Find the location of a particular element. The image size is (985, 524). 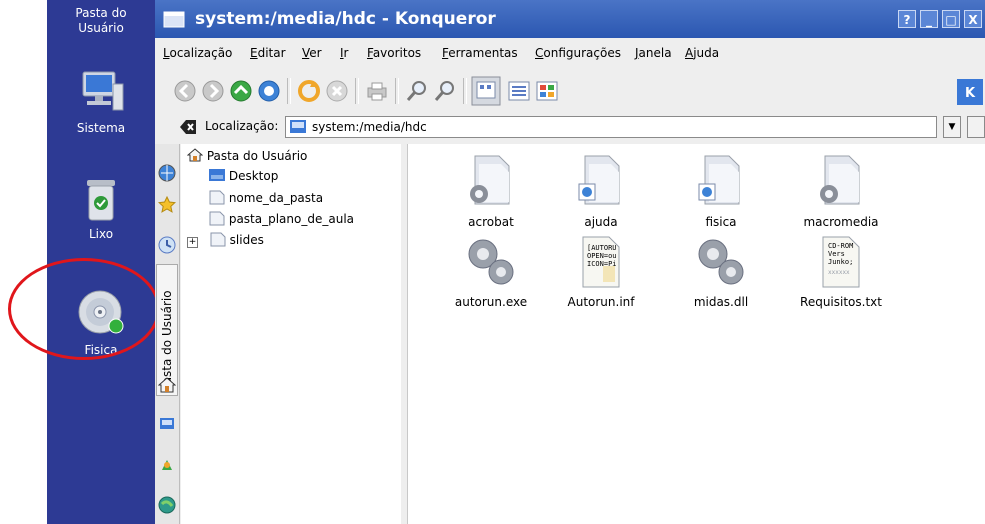

file-item: acrobat is located at coordinates (491, 191).